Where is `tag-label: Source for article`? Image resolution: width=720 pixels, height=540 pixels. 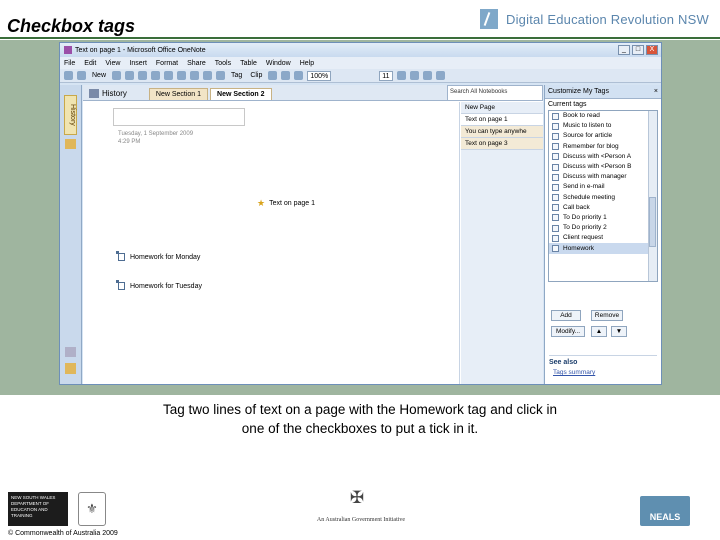
tag-label: Source for article is located at coordinates (588, 136).